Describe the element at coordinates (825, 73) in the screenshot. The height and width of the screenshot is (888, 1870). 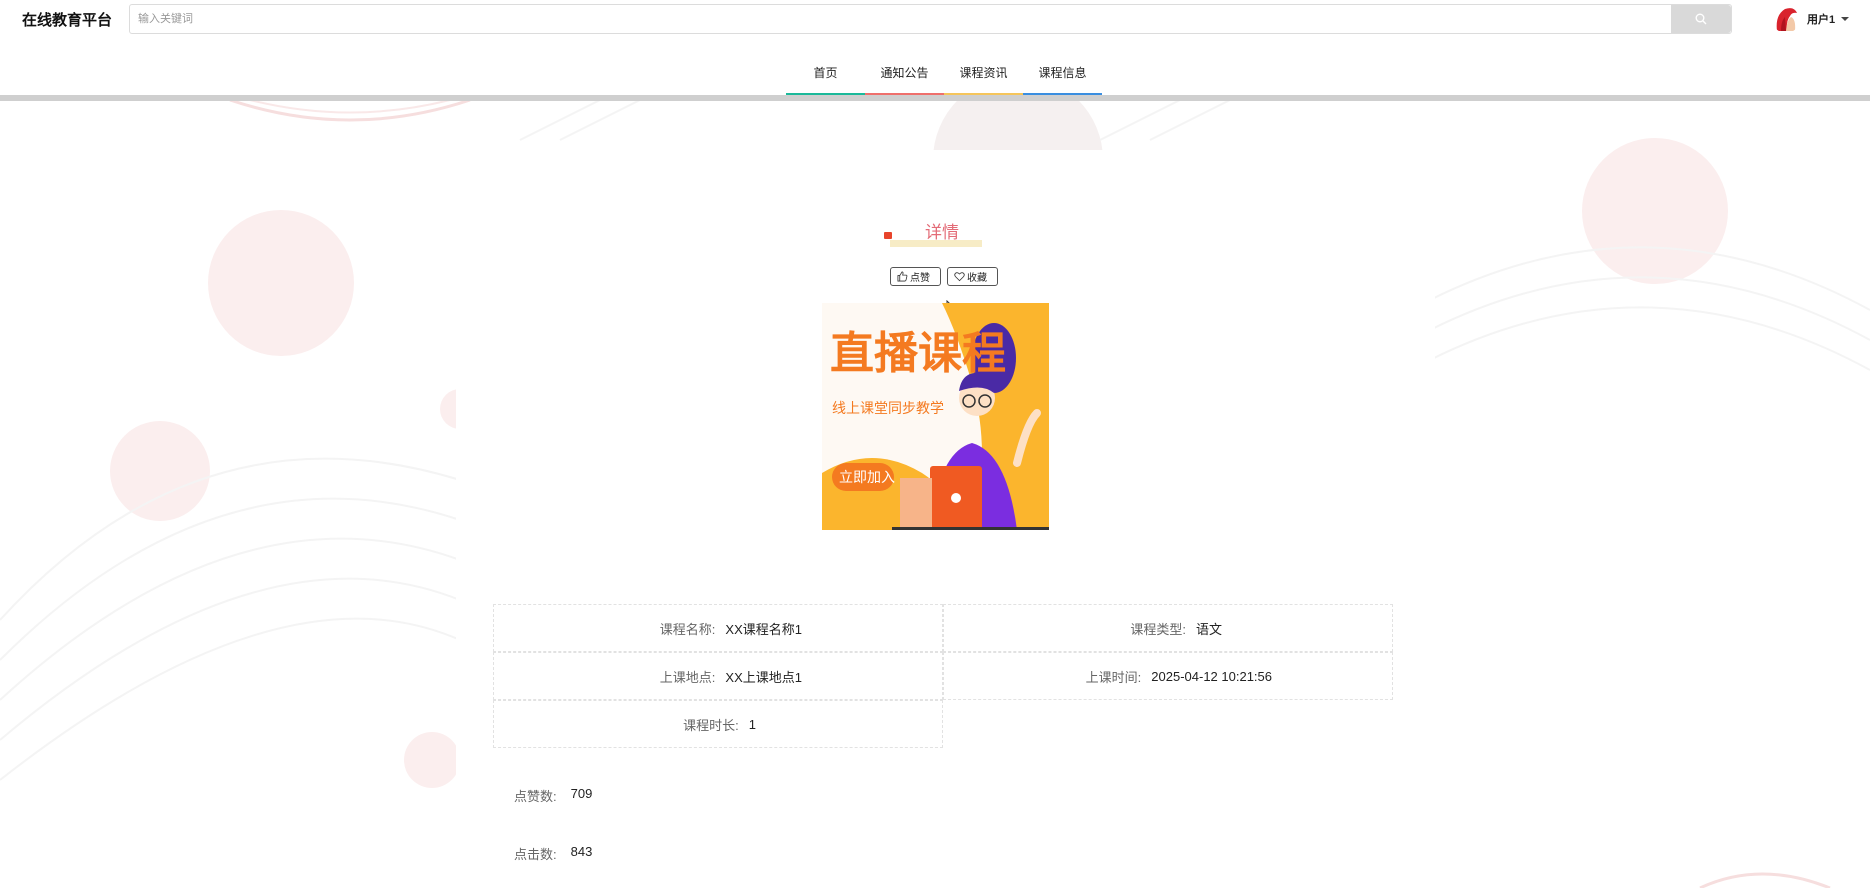
I see `nav-label: 首页` at that location.